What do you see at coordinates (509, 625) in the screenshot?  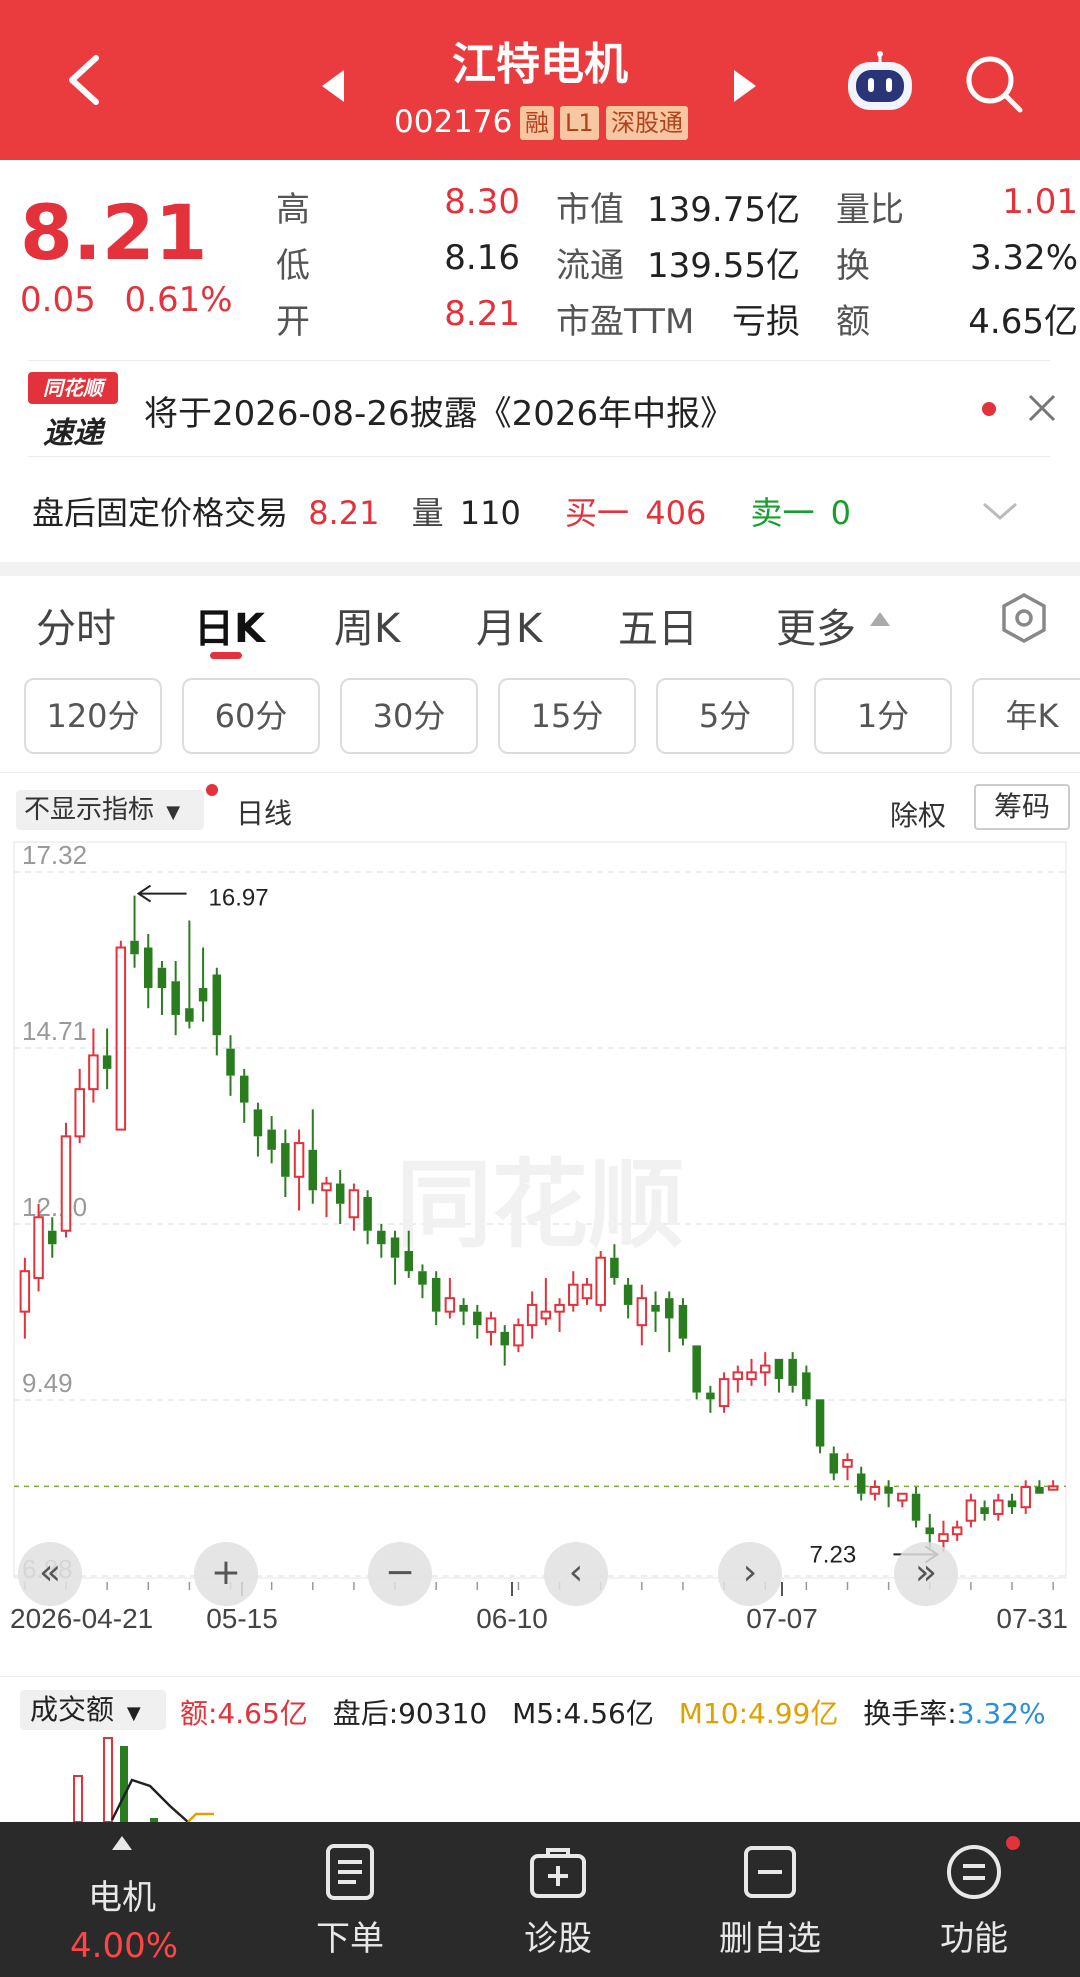 I see `tab-month-k: 月K` at bounding box center [509, 625].